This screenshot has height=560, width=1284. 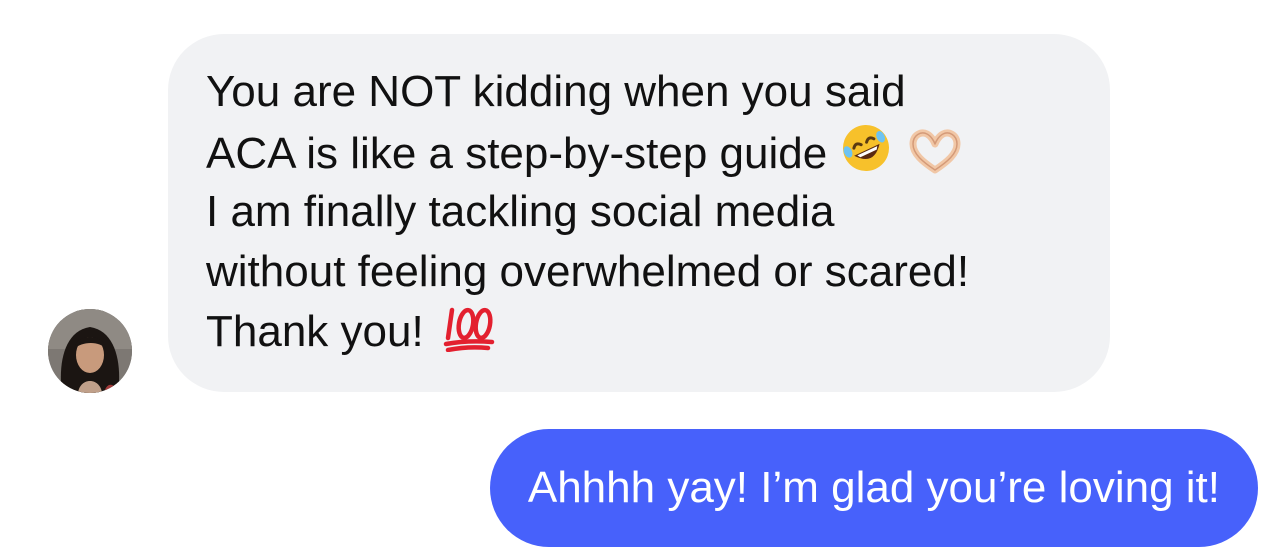 What do you see at coordinates (556, 91) in the screenshot?
I see `message-line: You are NOT kidding when you said` at bounding box center [556, 91].